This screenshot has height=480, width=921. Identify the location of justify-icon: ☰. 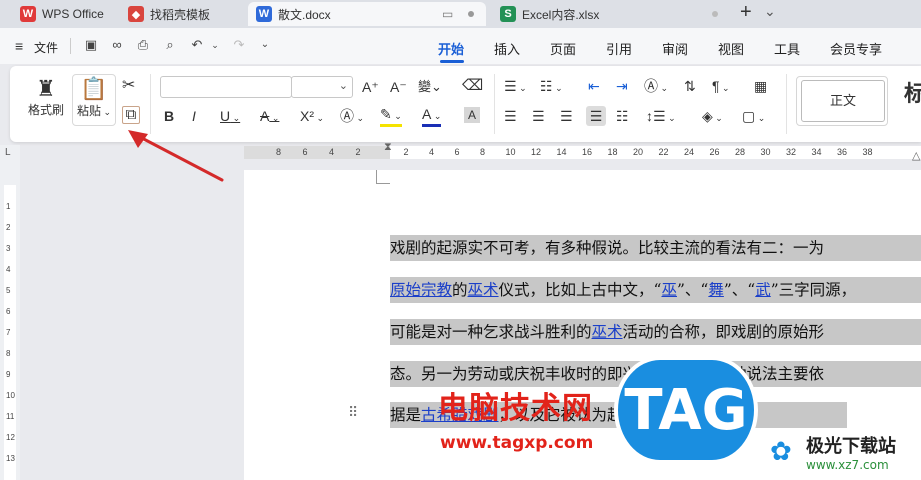
(596, 116).